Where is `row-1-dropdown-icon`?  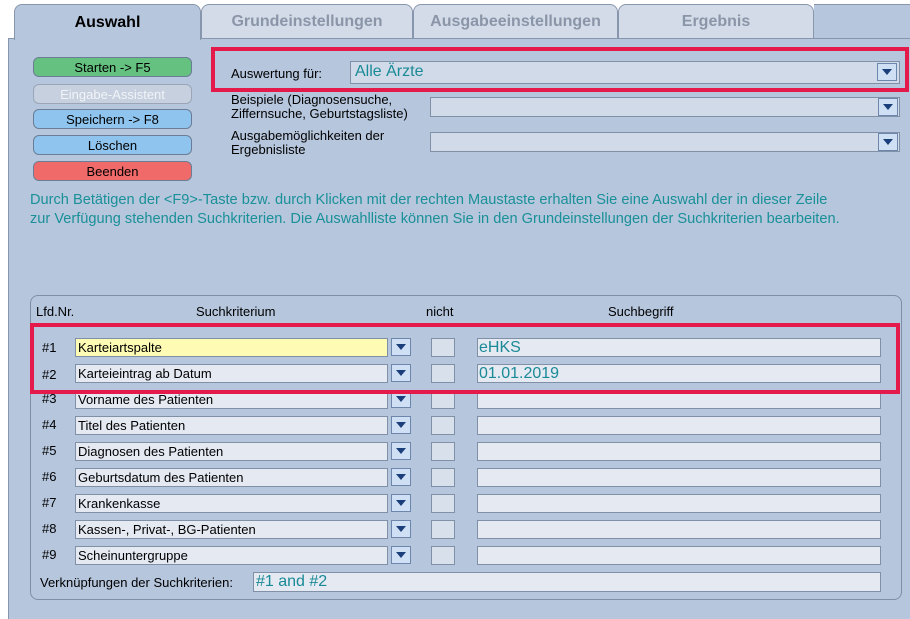
row-1-dropdown-icon is located at coordinates (401, 347).